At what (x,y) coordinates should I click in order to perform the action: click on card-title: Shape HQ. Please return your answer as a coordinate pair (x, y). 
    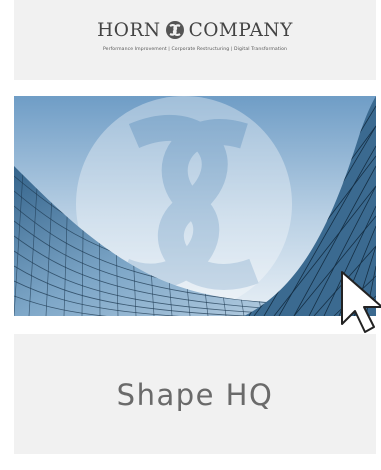
    Looking at the image, I should click on (195, 395).